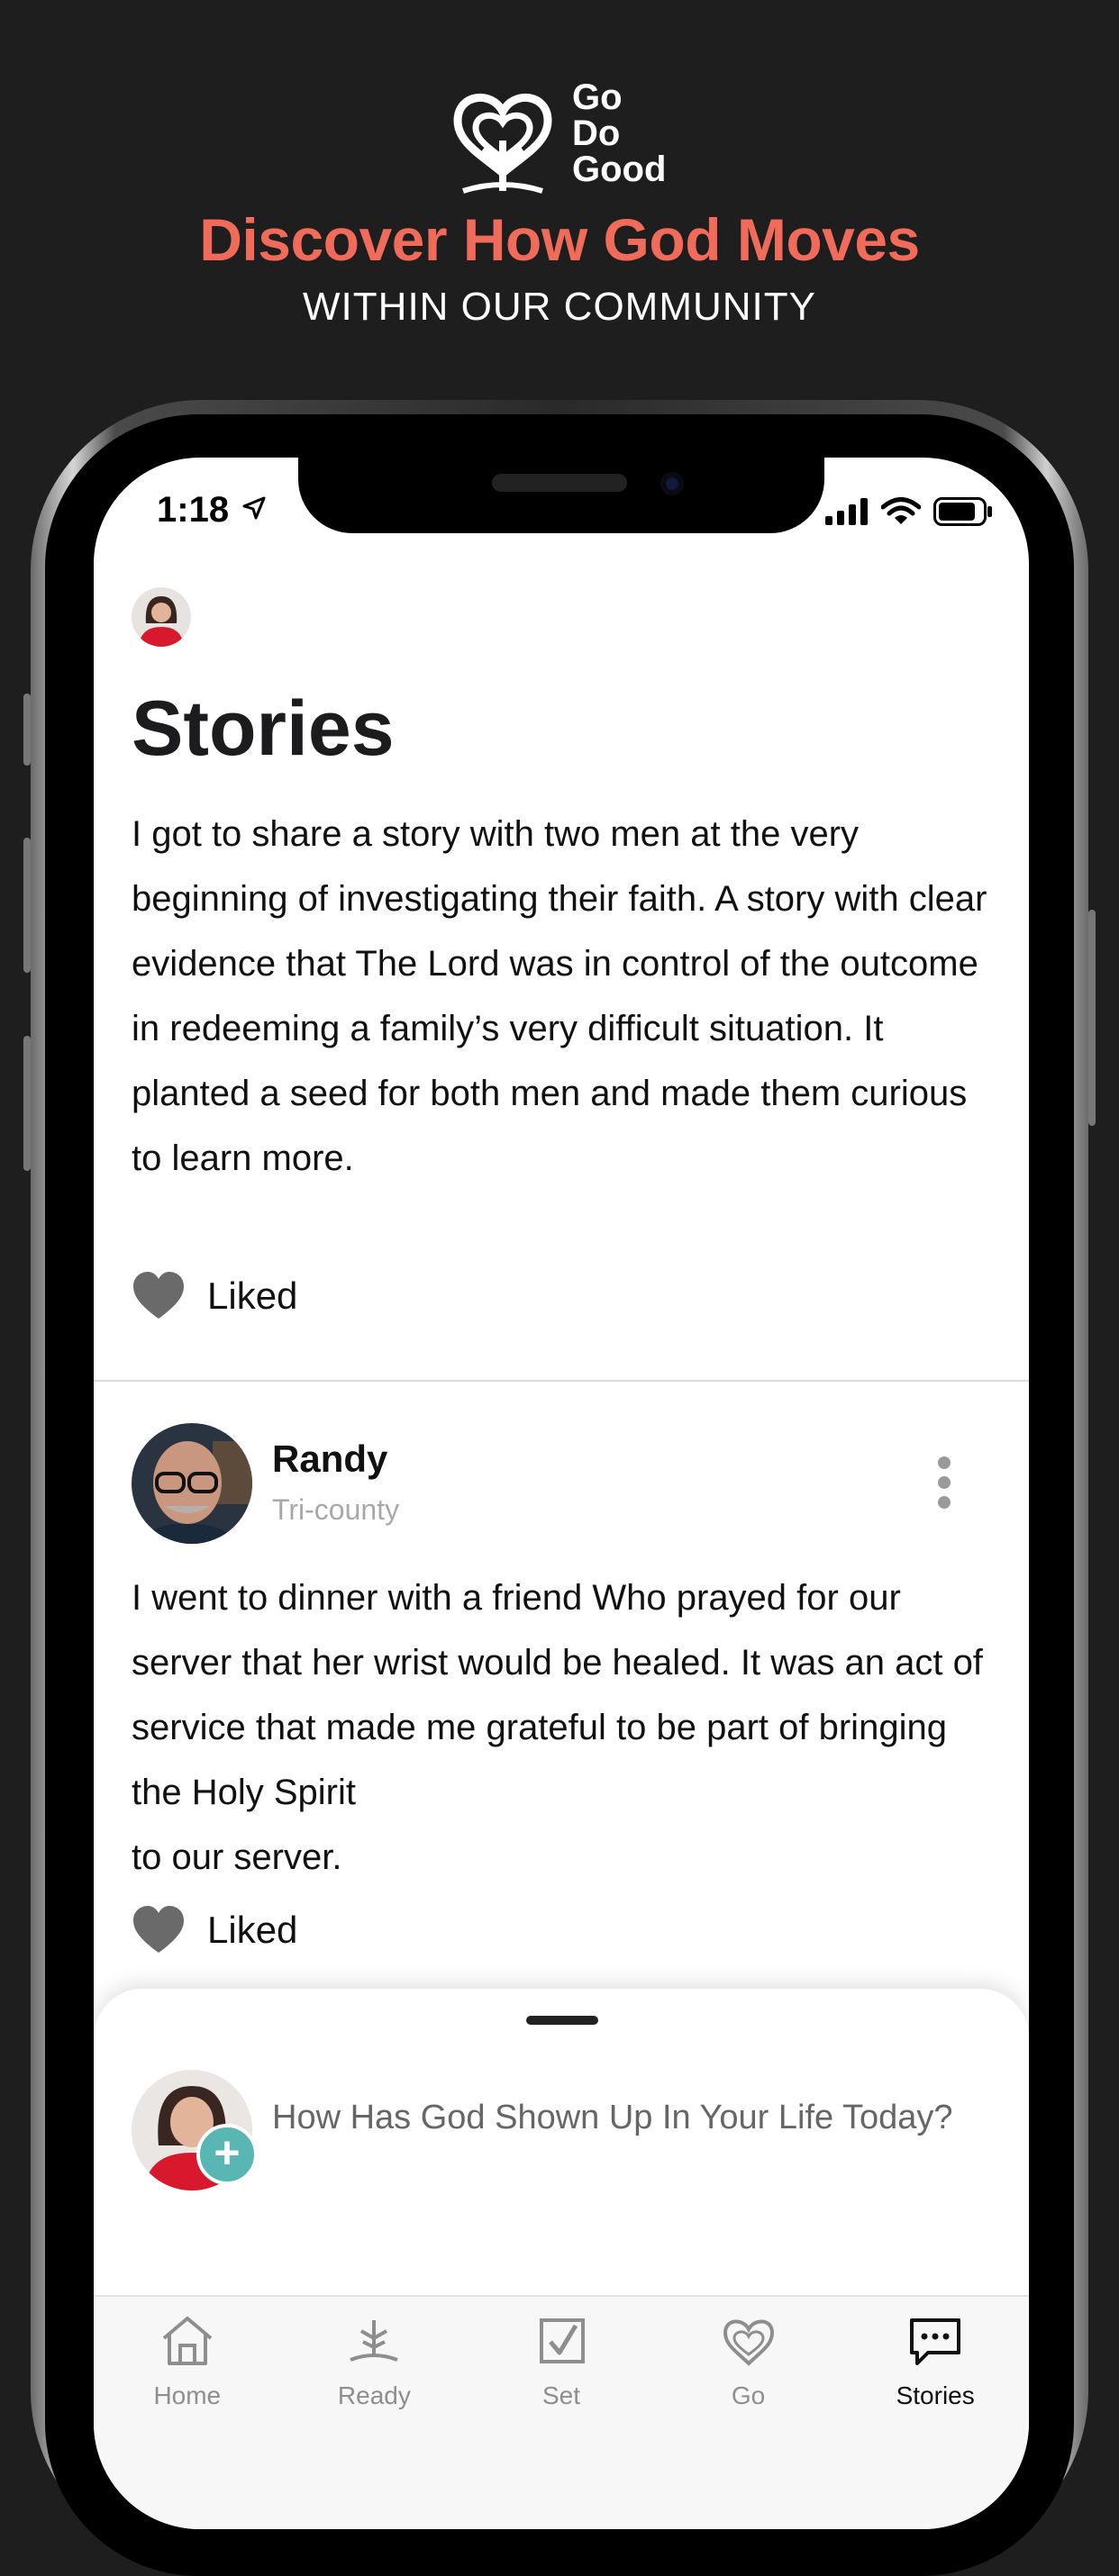  Describe the element at coordinates (502, 144) in the screenshot. I see `go-do-good-logo-icon` at that location.